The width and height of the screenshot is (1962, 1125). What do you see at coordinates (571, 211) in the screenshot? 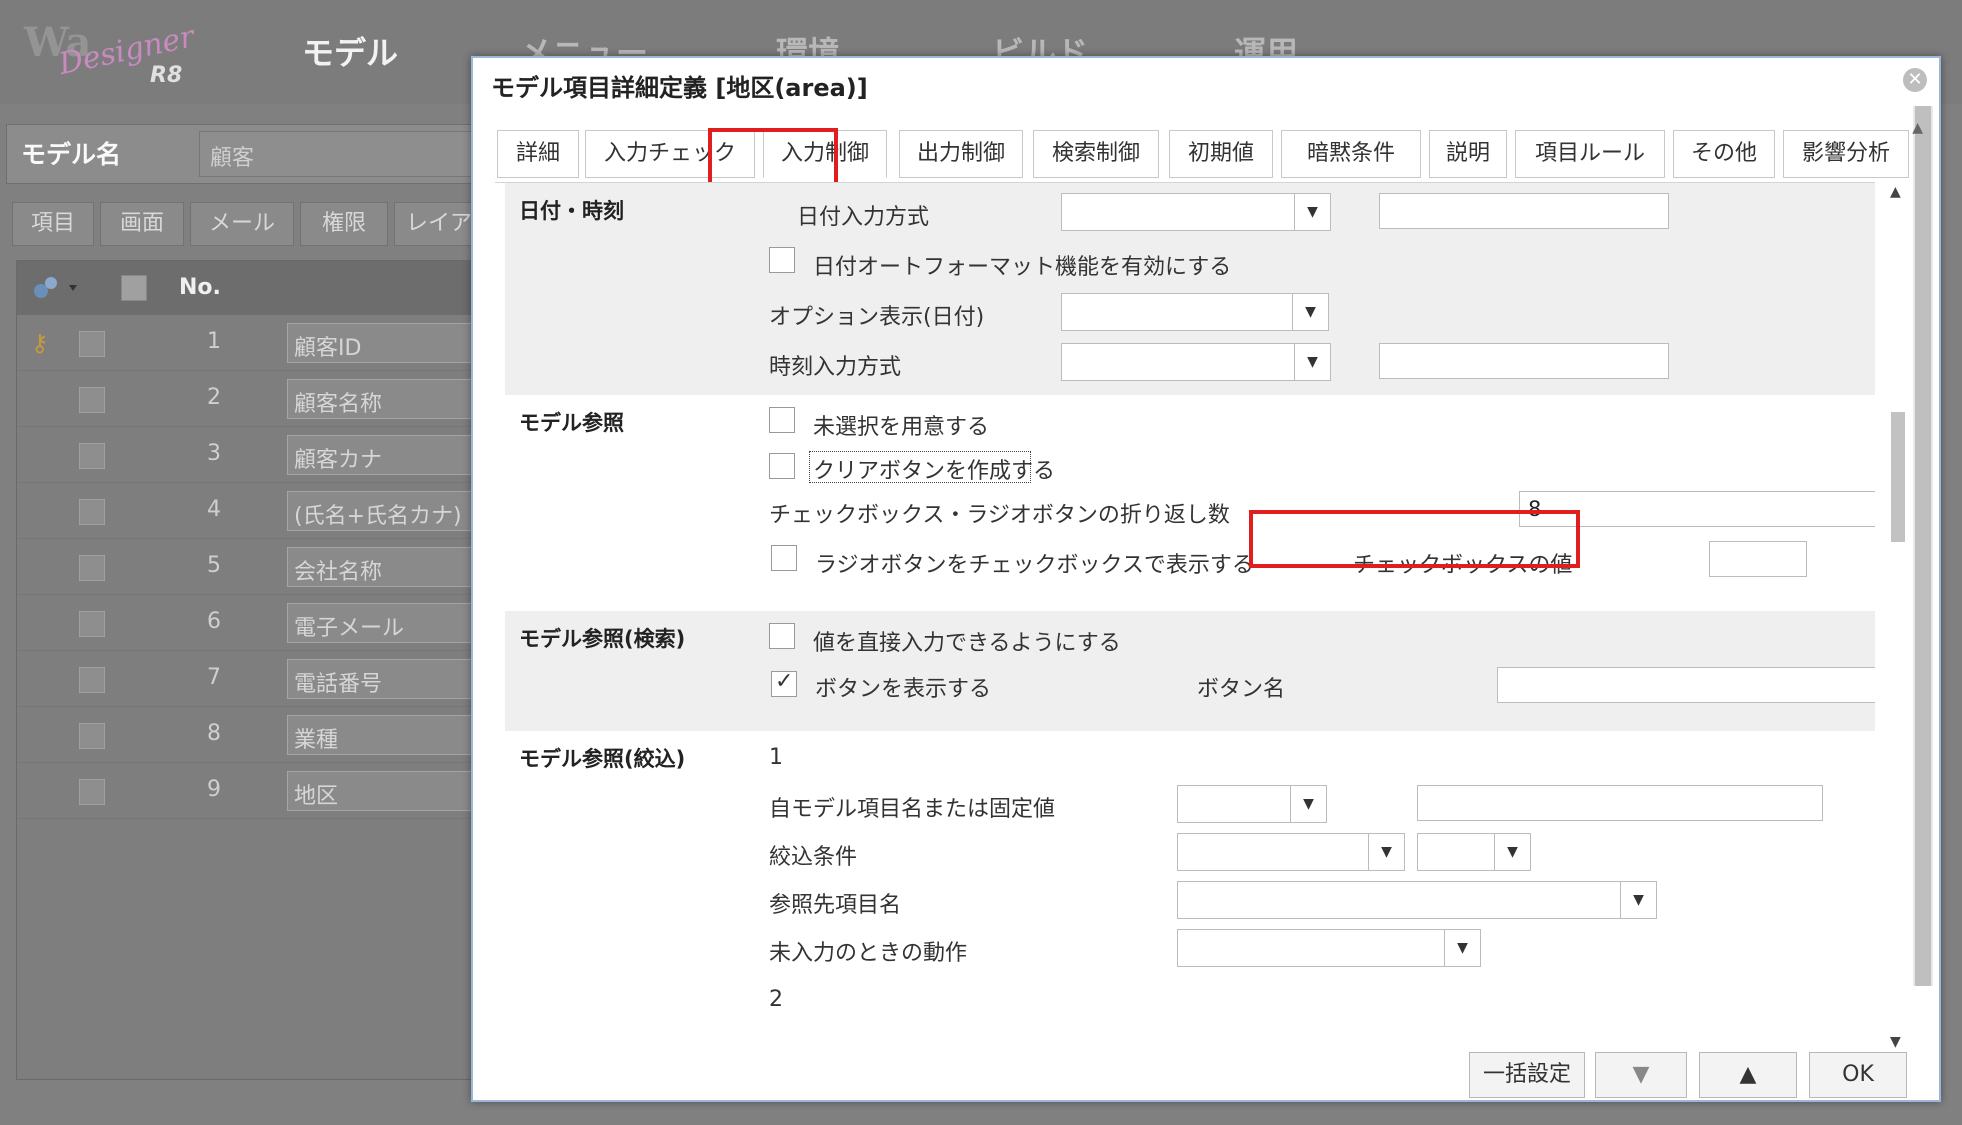
I see `section-title: 日付・時刻` at bounding box center [571, 211].